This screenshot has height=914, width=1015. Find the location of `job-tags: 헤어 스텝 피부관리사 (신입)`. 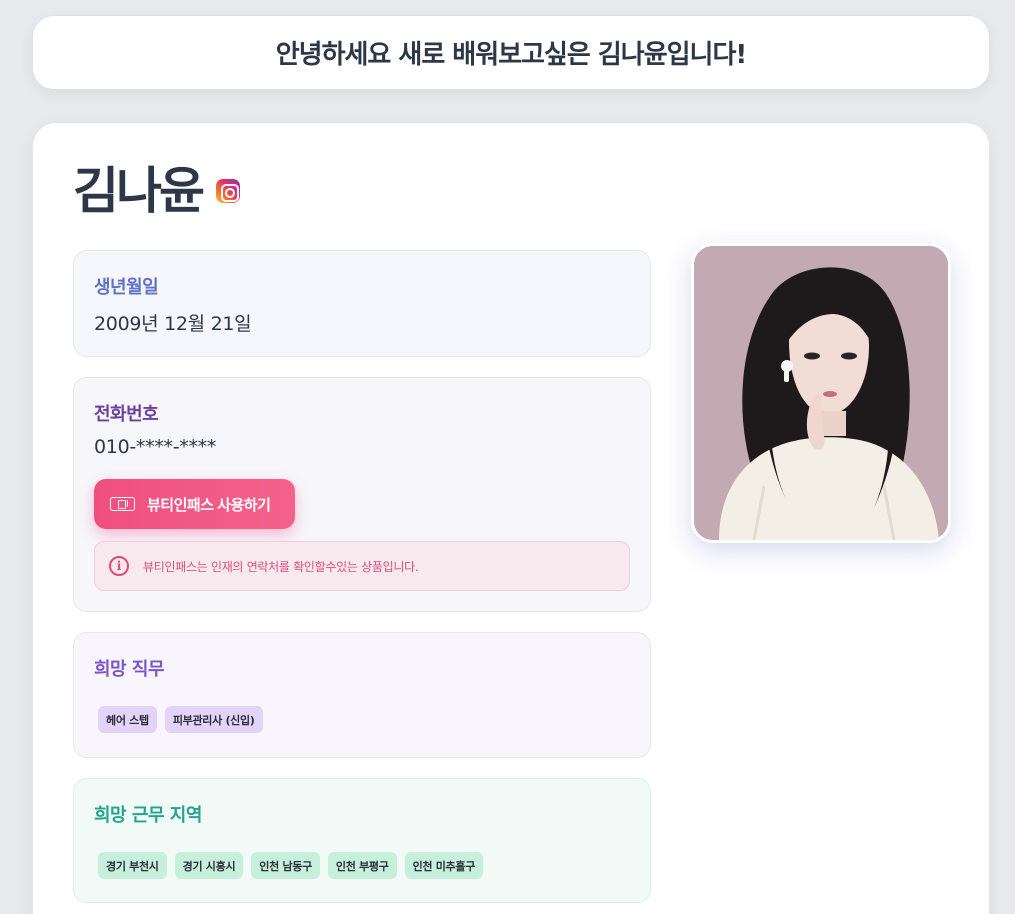

job-tags: 헤어 스텝 피부관리사 (신입) is located at coordinates (180, 719).